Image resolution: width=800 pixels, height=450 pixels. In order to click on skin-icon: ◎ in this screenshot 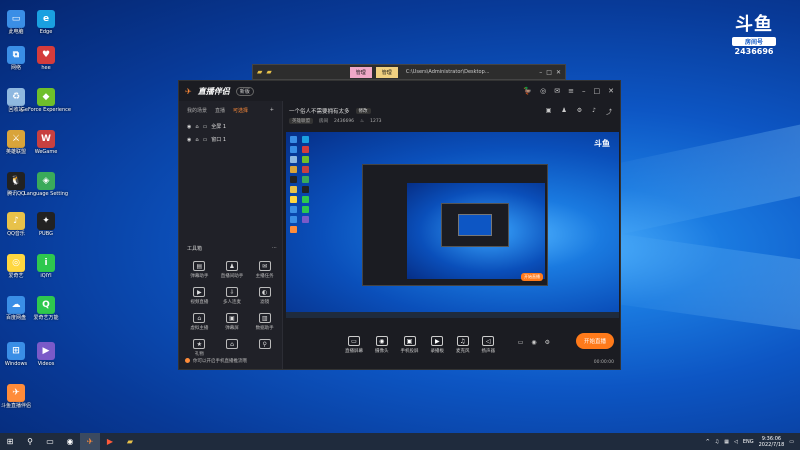, I will do `click(543, 91)`.